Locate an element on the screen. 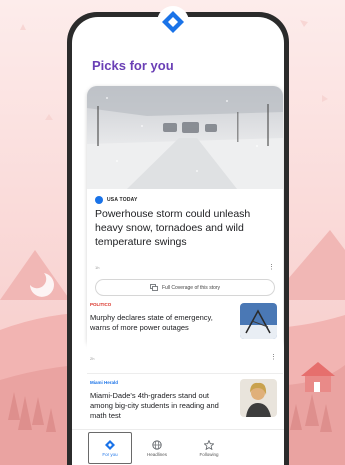  full-coverage-button: Full Coverage of this story is located at coordinates (185, 287).